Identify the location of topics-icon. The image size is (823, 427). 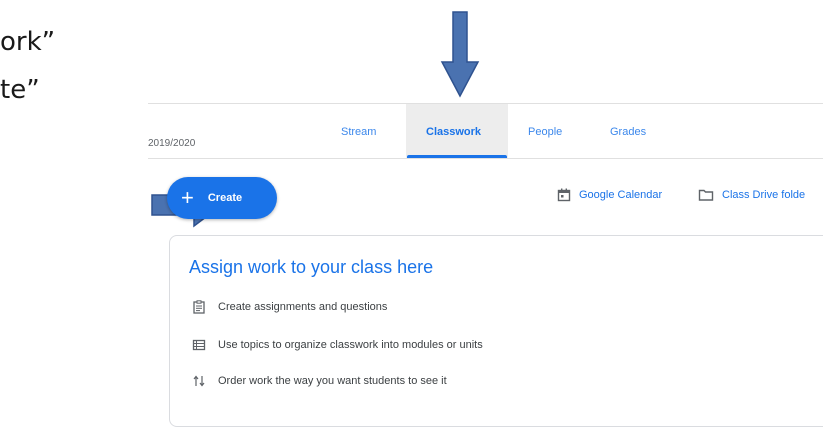
(199, 345).